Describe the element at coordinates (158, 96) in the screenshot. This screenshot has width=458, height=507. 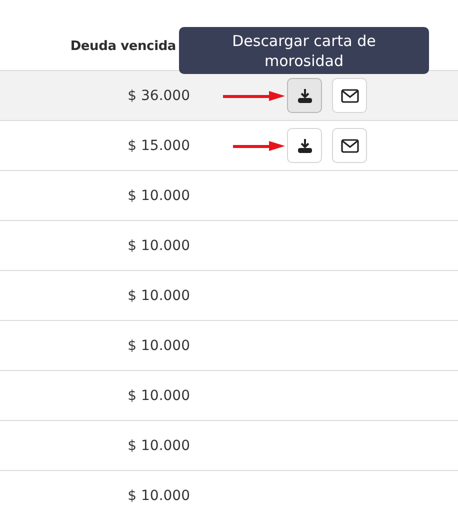
I see `amount-cell-text: $ 36.000` at that location.